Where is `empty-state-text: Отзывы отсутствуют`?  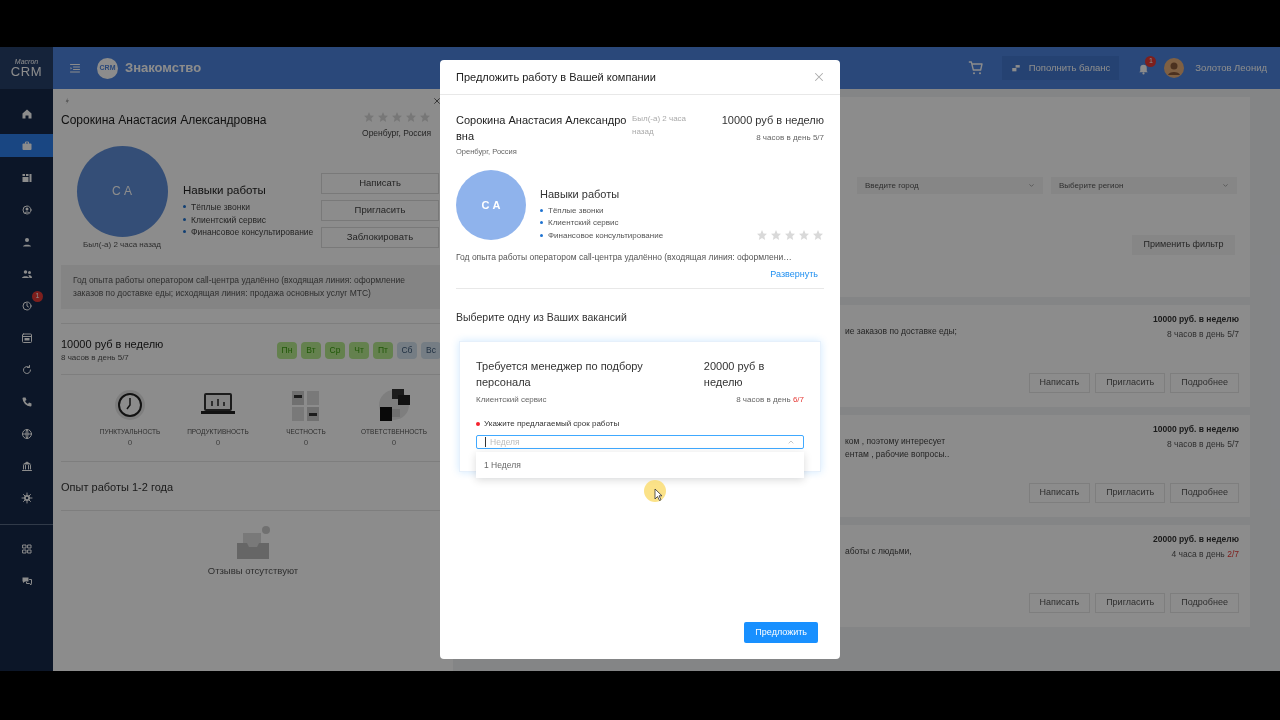
empty-state-text: Отзывы отсутствуют is located at coordinates (253, 571).